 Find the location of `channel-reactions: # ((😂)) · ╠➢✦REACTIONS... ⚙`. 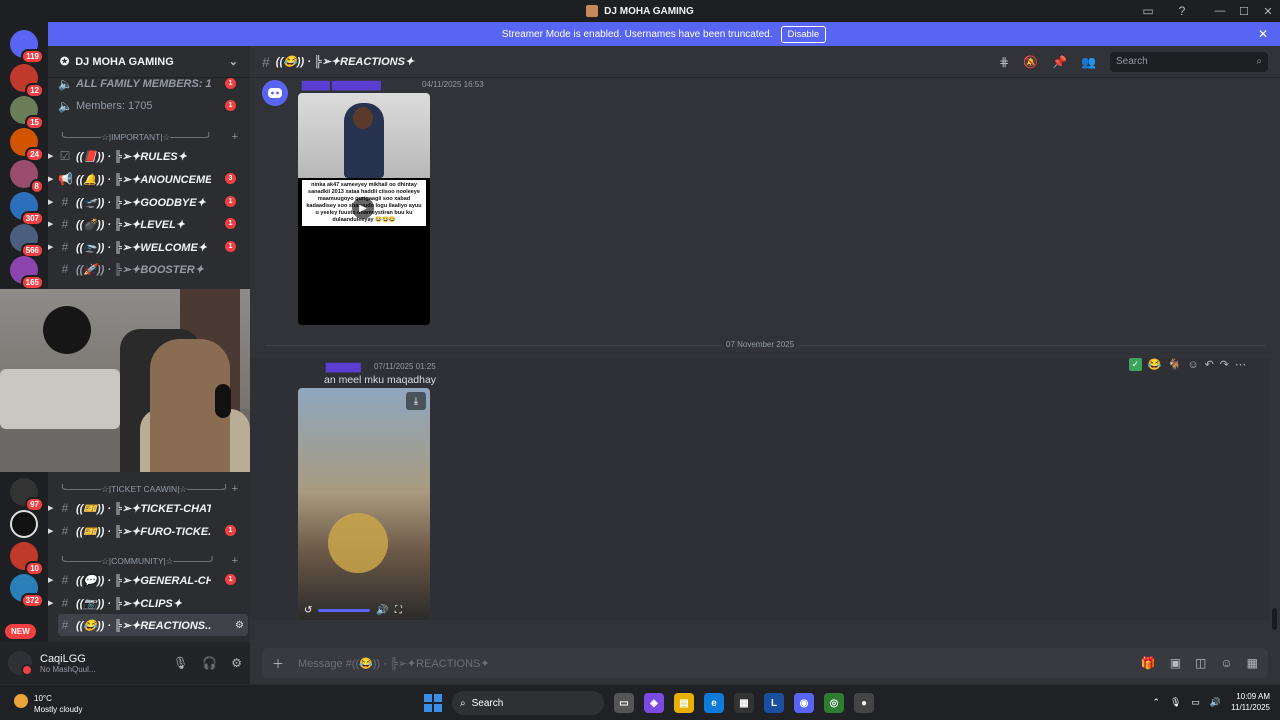

channel-reactions: # ((😂)) · ╠➢✦REACTIONS... ⚙ is located at coordinates (153, 625).